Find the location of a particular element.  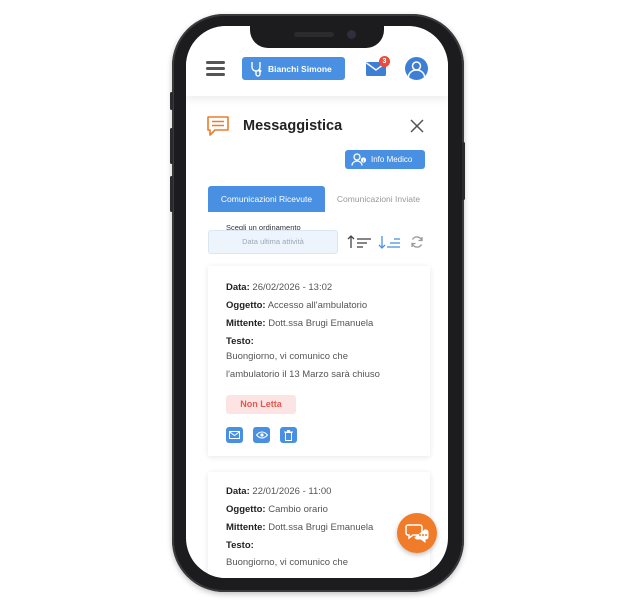

page-title: Messaggistica is located at coordinates (293, 126).